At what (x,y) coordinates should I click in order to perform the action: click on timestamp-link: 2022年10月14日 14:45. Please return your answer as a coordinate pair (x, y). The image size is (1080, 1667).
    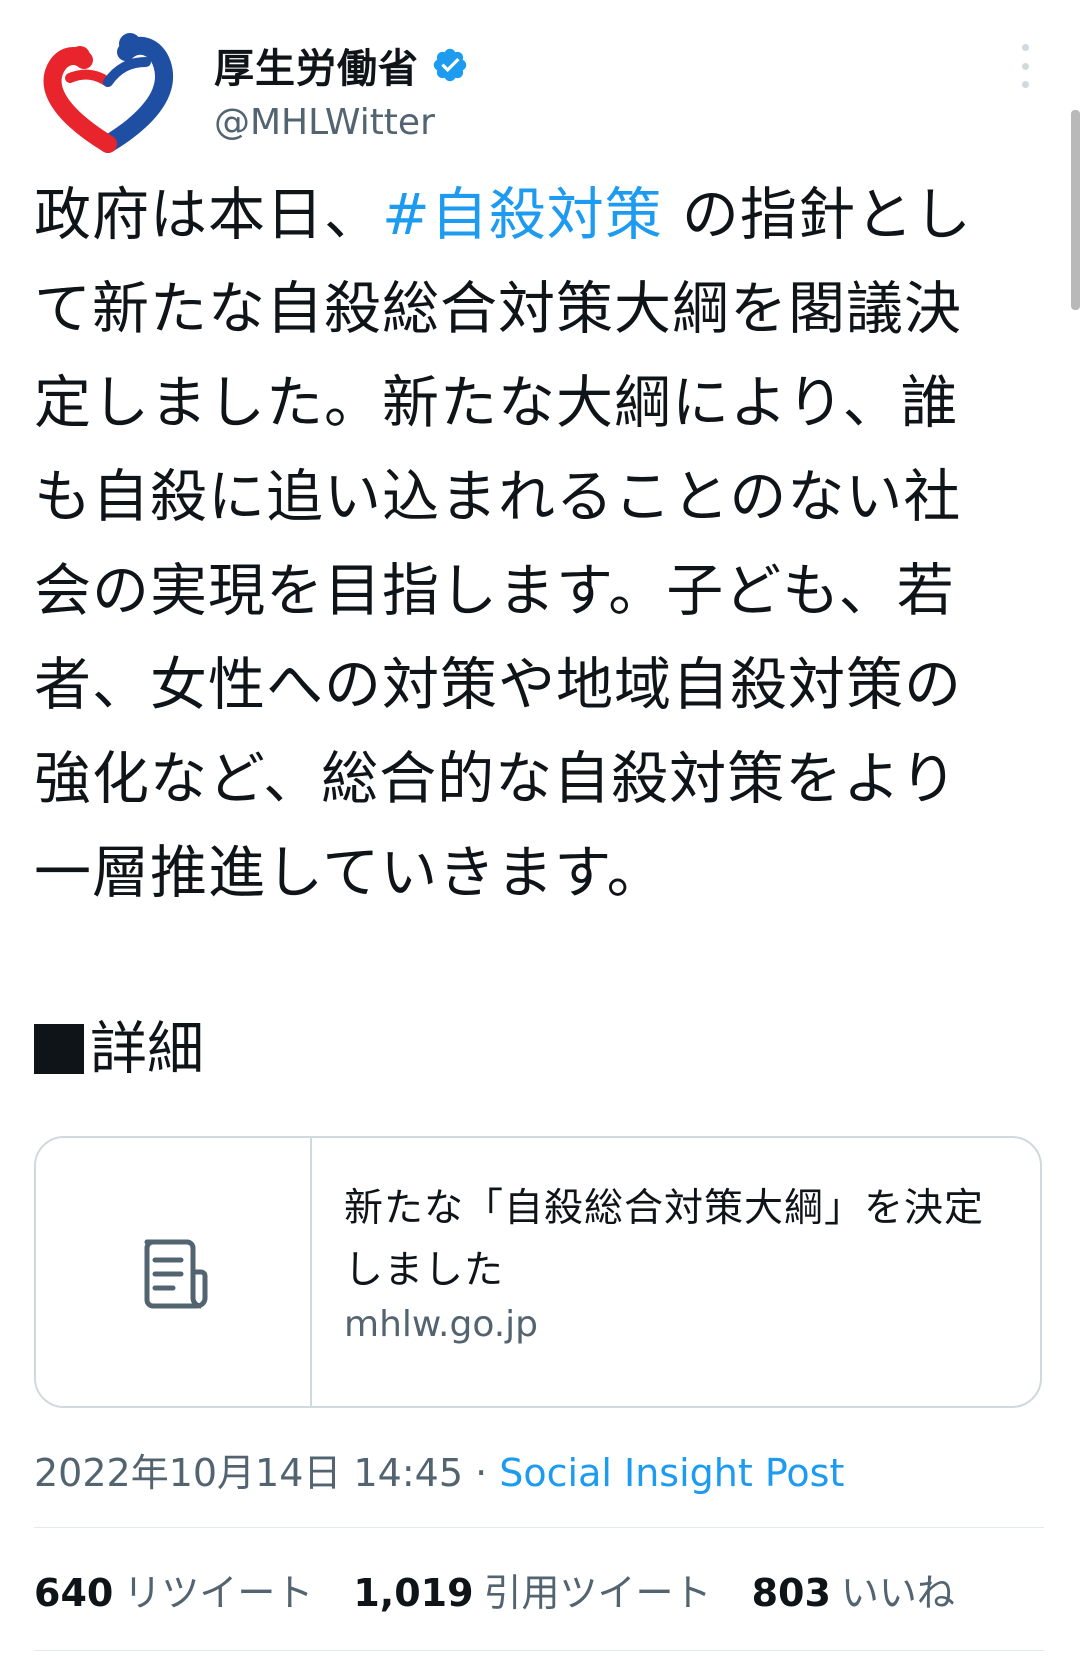
    Looking at the image, I should click on (248, 1473).